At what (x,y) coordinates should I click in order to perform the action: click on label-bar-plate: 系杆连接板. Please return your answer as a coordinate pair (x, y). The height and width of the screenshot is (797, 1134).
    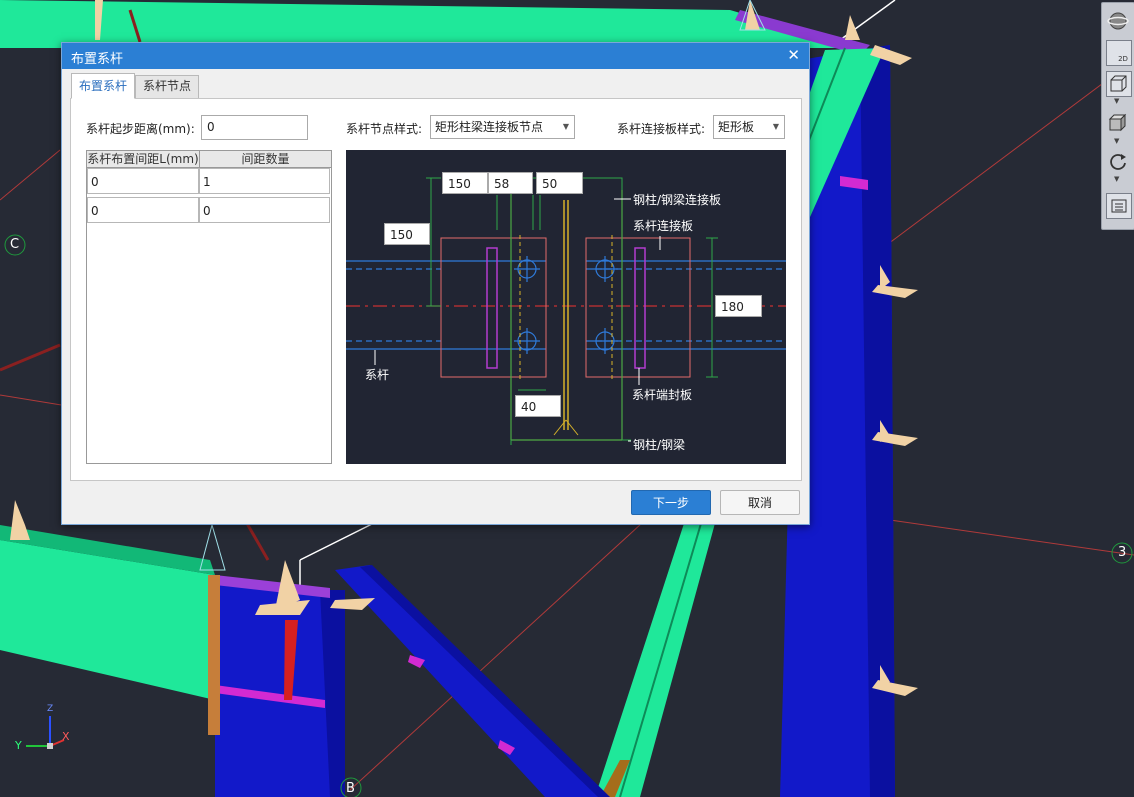
    Looking at the image, I should click on (663, 226).